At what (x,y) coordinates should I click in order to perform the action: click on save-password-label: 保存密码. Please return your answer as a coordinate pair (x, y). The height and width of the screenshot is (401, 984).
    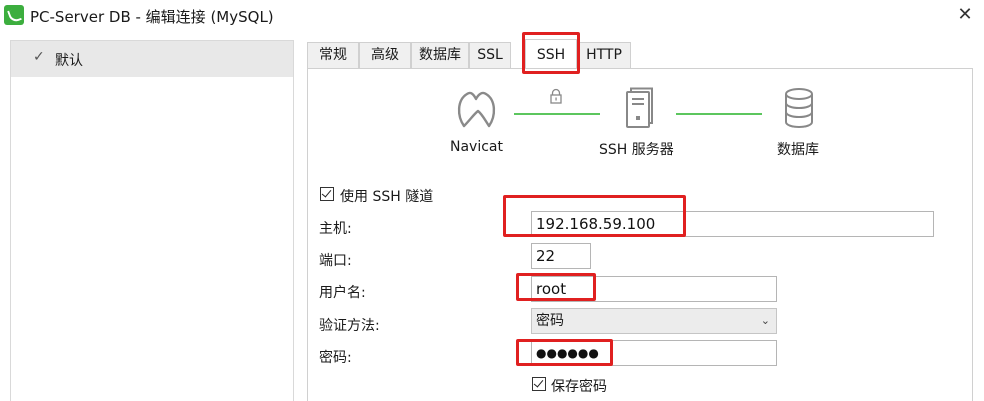
    Looking at the image, I should click on (579, 387).